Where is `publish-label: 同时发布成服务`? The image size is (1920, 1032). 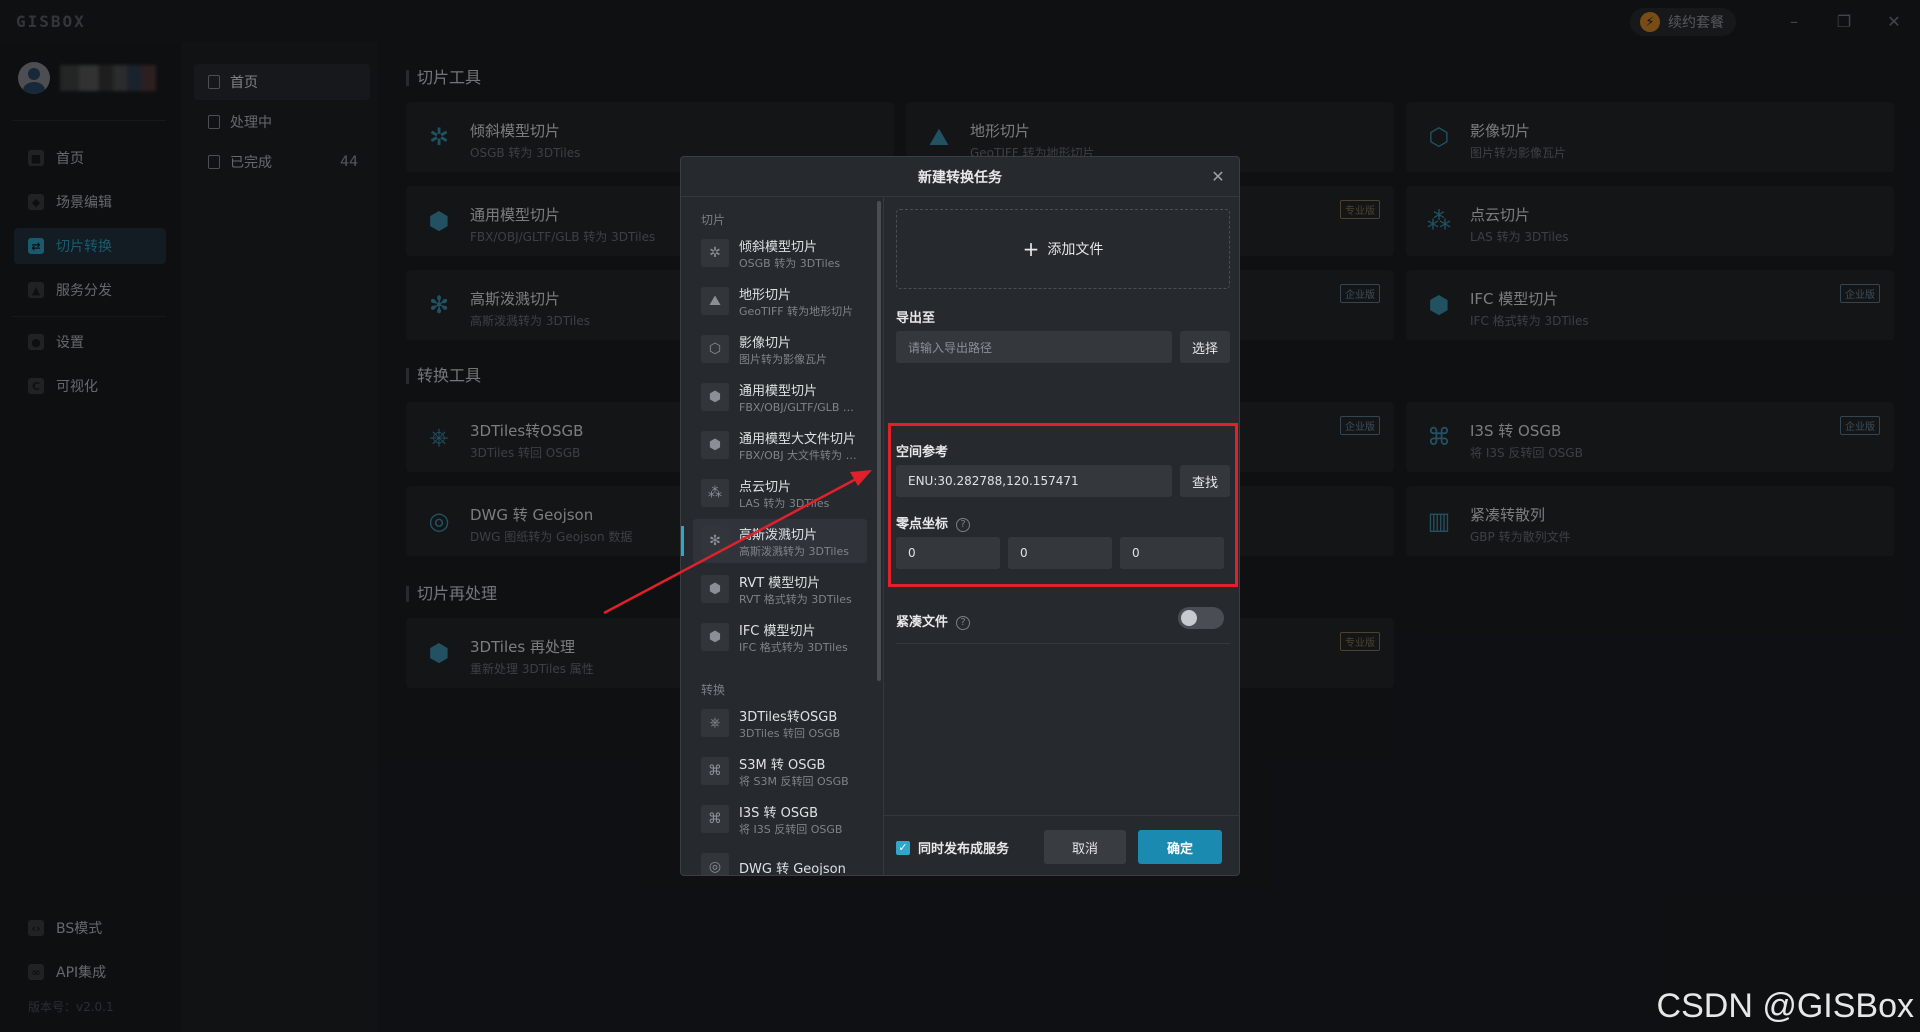
publish-label: 同时发布成服务 is located at coordinates (964, 849).